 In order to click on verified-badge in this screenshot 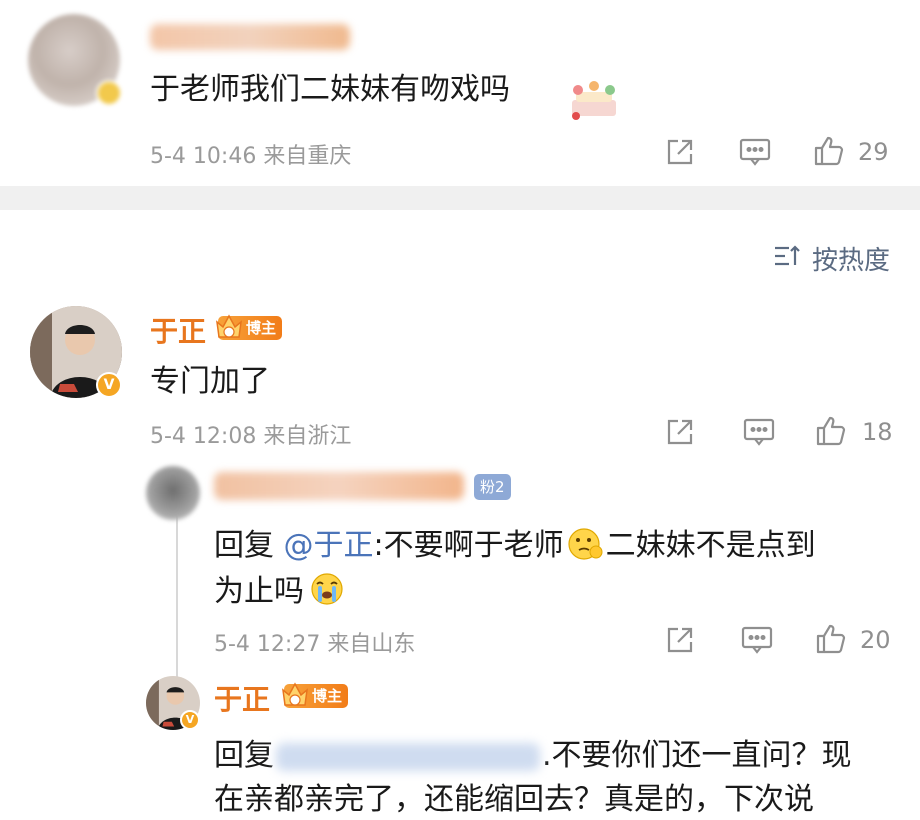, I will do `click(109, 93)`.